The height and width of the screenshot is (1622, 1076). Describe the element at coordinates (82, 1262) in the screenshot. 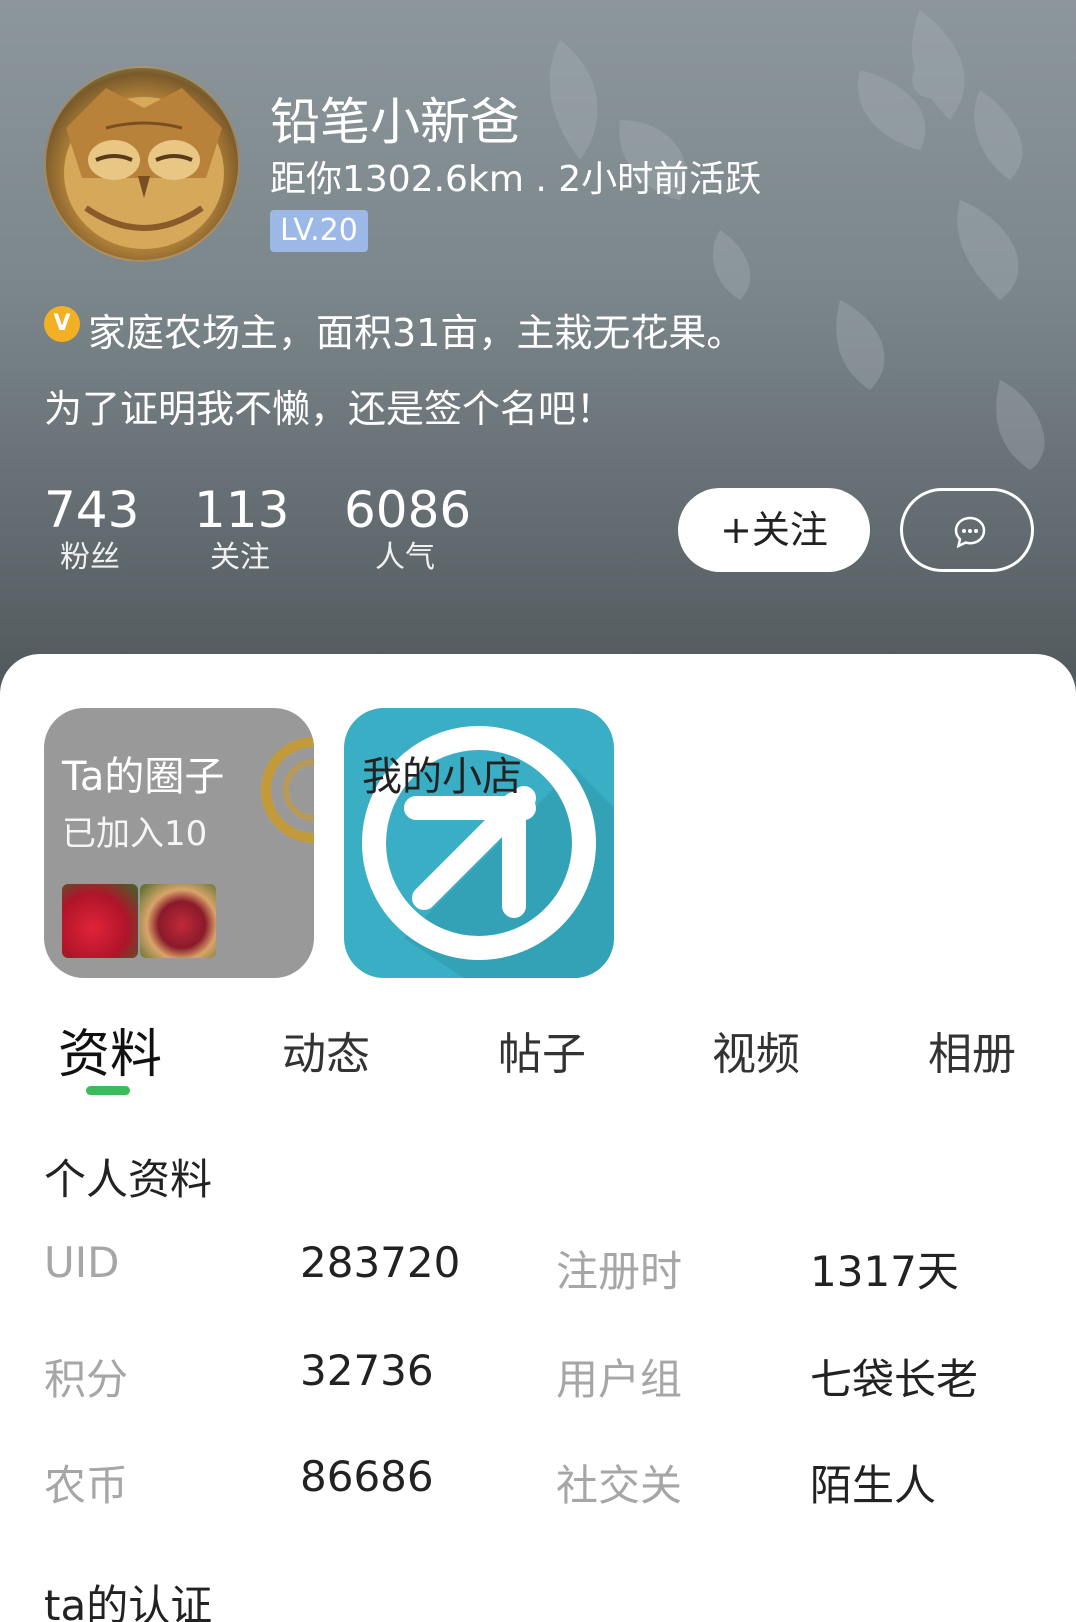

I see `info-label: UID` at that location.